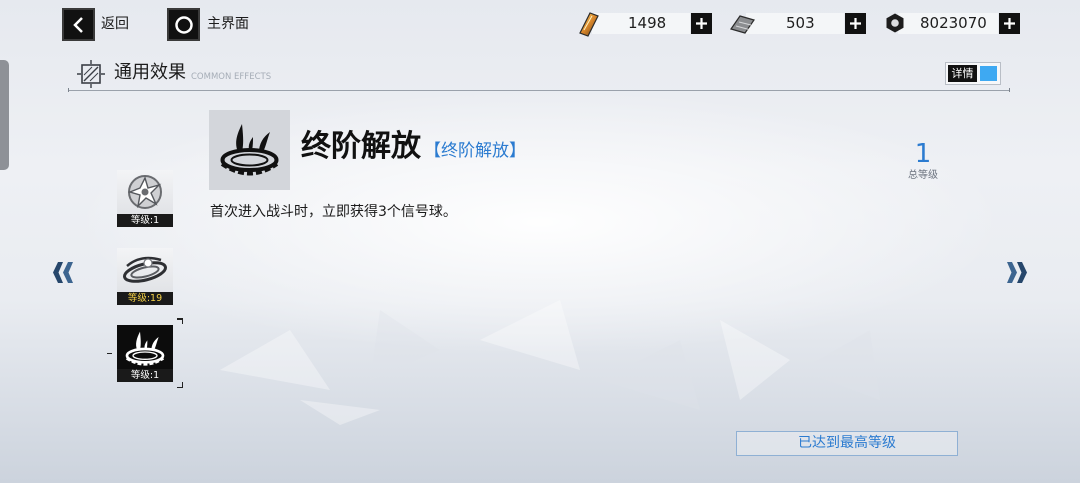  Describe the element at coordinates (647, 23) in the screenshot. I see `currency-value: 1498` at that location.